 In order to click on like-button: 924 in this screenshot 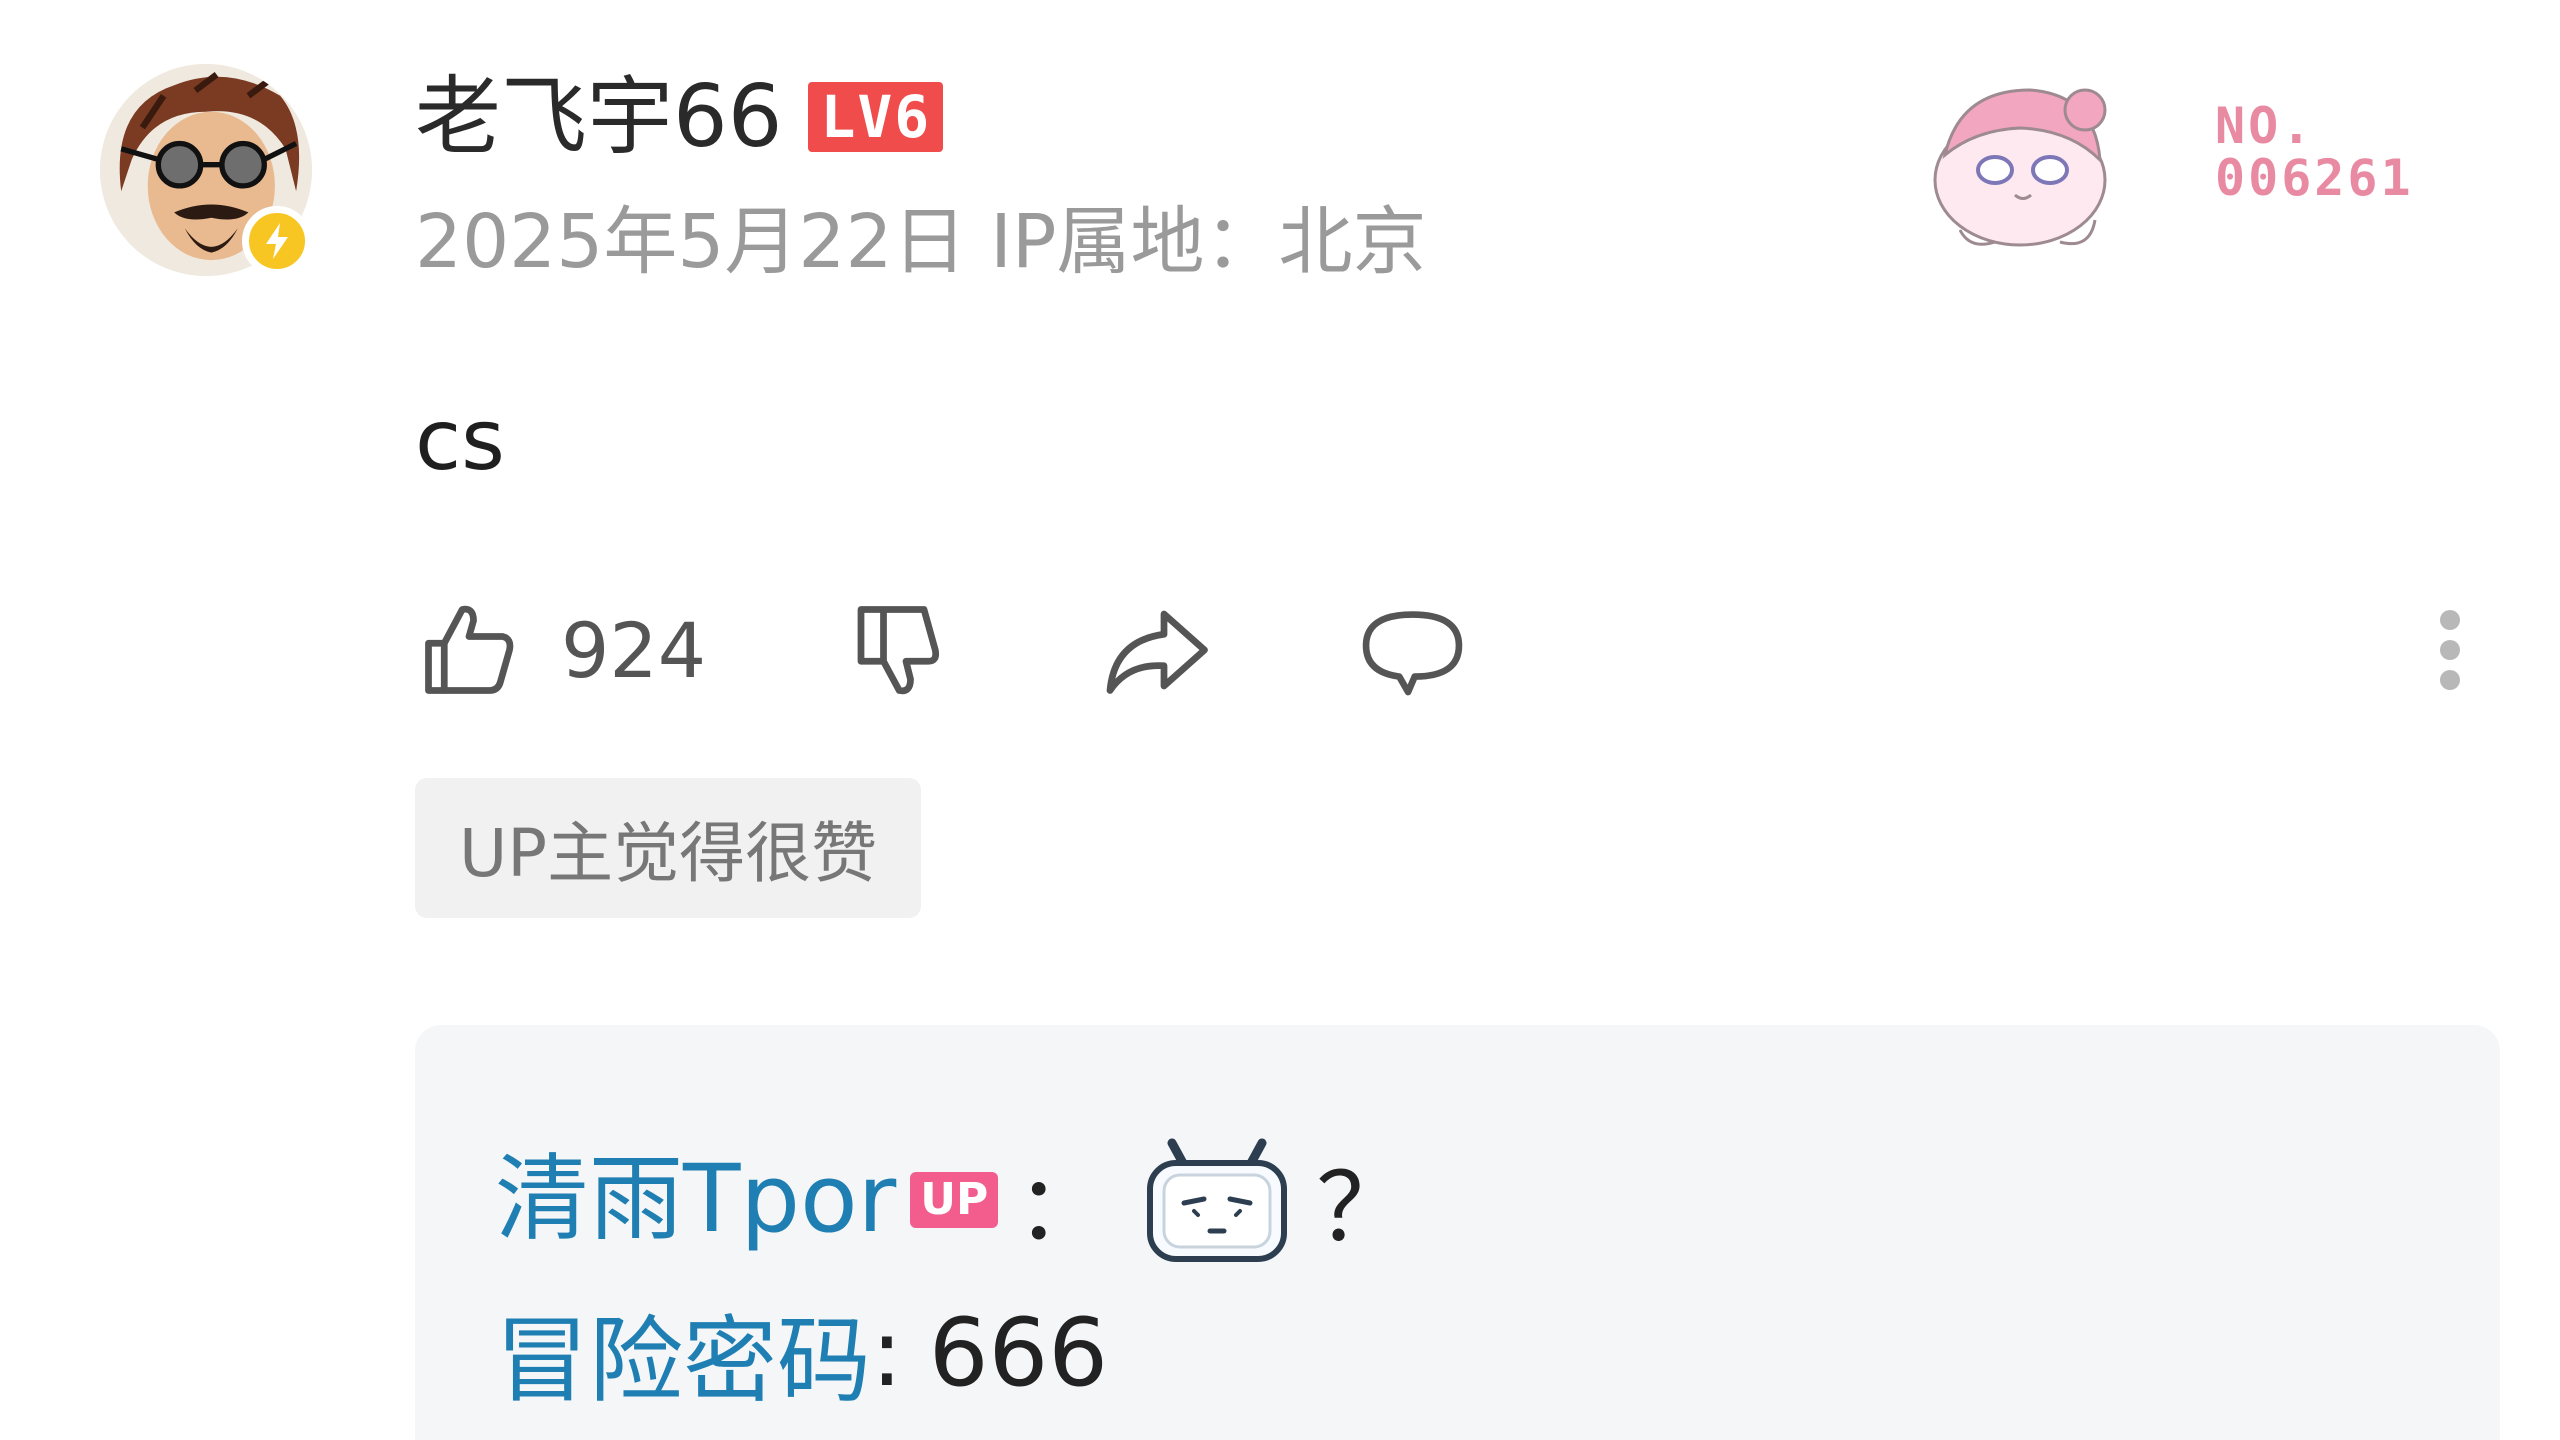, I will do `click(560, 650)`.